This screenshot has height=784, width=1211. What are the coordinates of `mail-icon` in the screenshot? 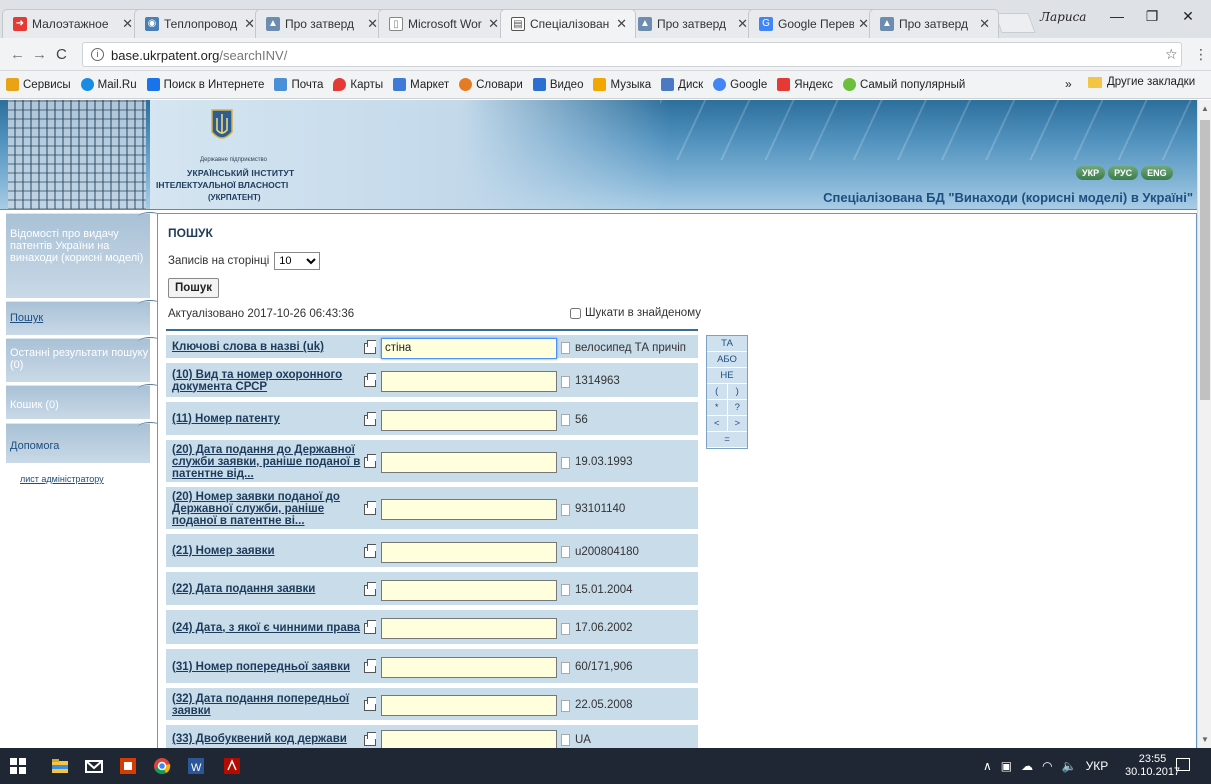 It's located at (94, 766).